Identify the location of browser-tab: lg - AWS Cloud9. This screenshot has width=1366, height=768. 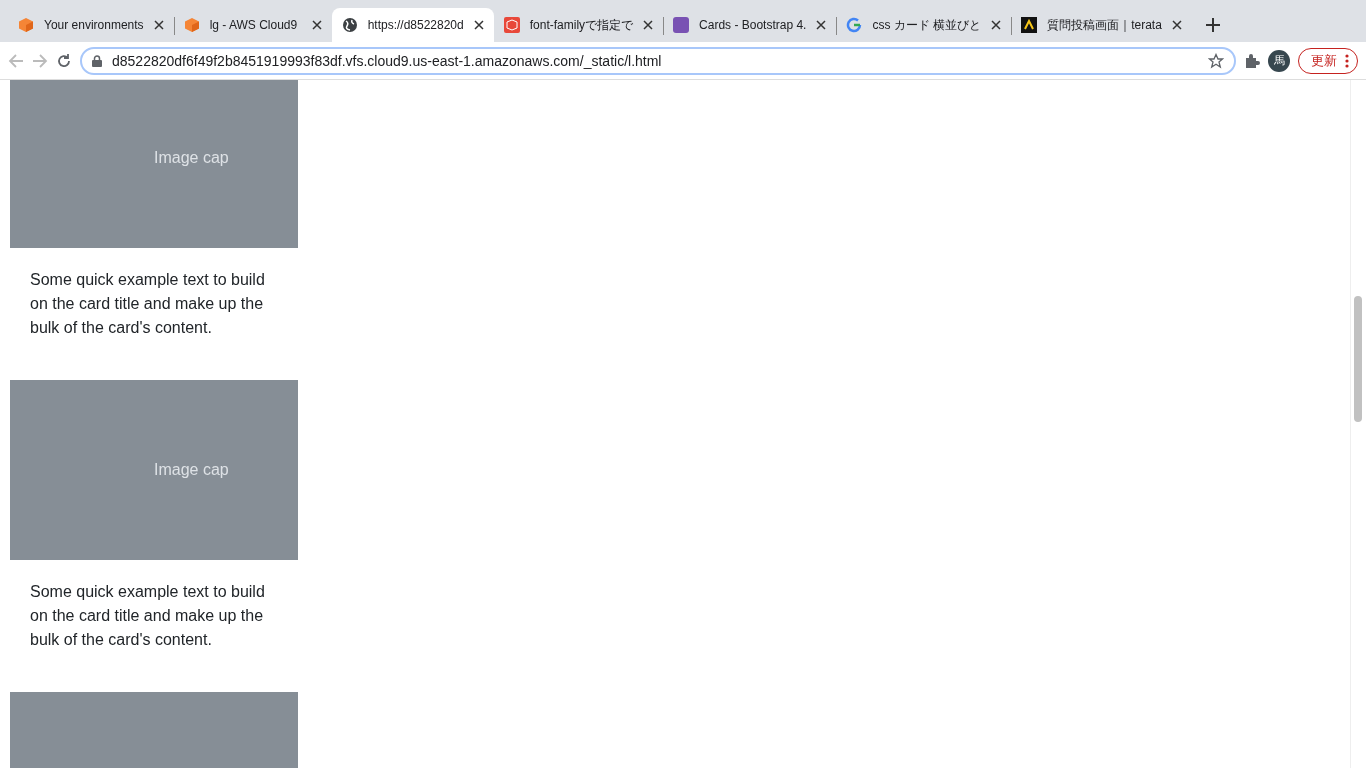
(252, 25).